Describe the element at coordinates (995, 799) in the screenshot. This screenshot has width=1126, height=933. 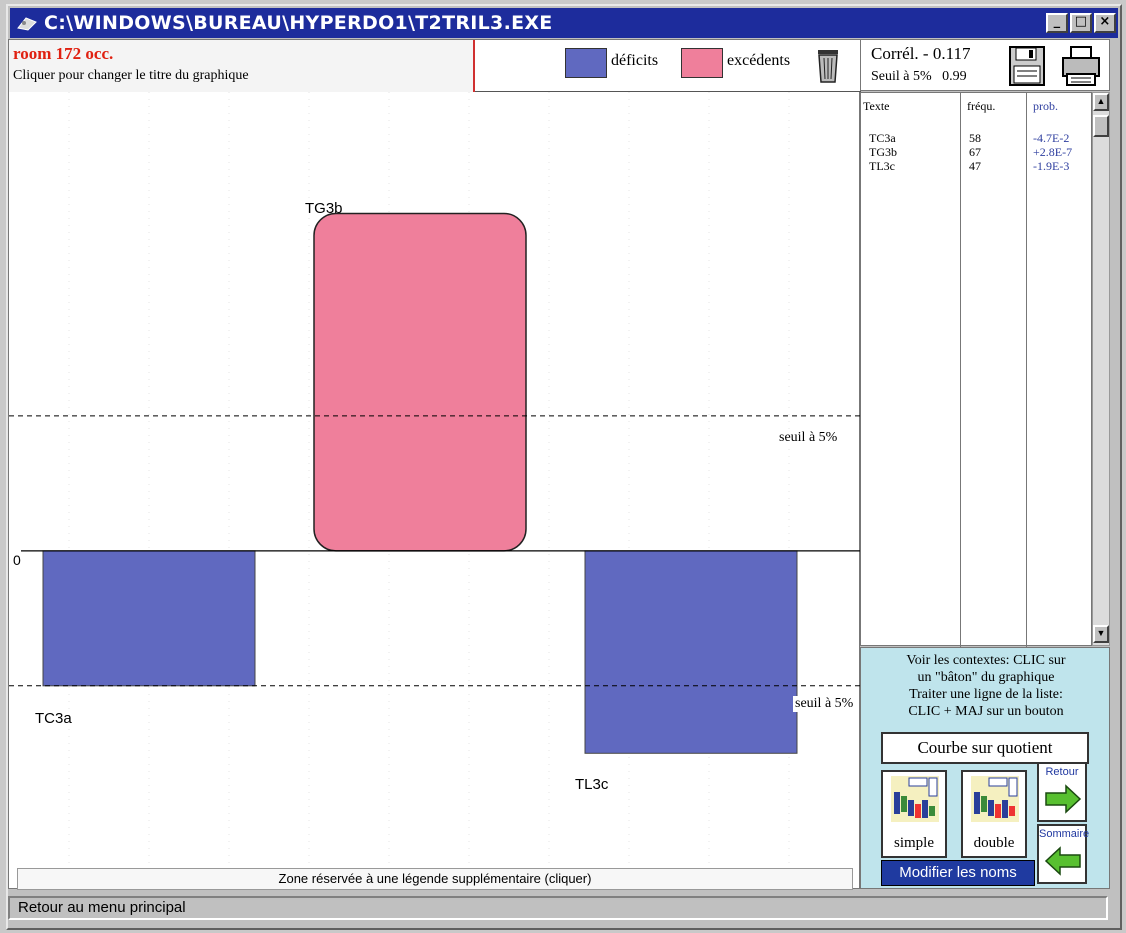
I see `double-chart-icon` at that location.